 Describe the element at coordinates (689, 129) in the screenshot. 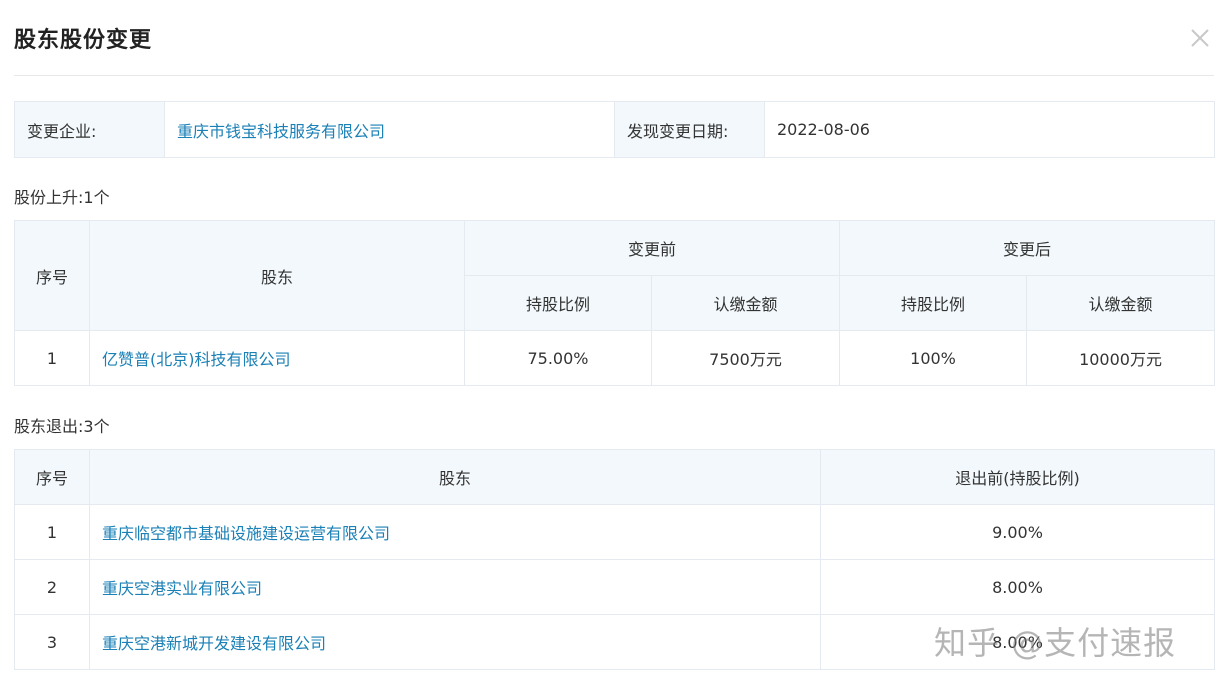

I see `date-label: 发现变更日期:` at that location.